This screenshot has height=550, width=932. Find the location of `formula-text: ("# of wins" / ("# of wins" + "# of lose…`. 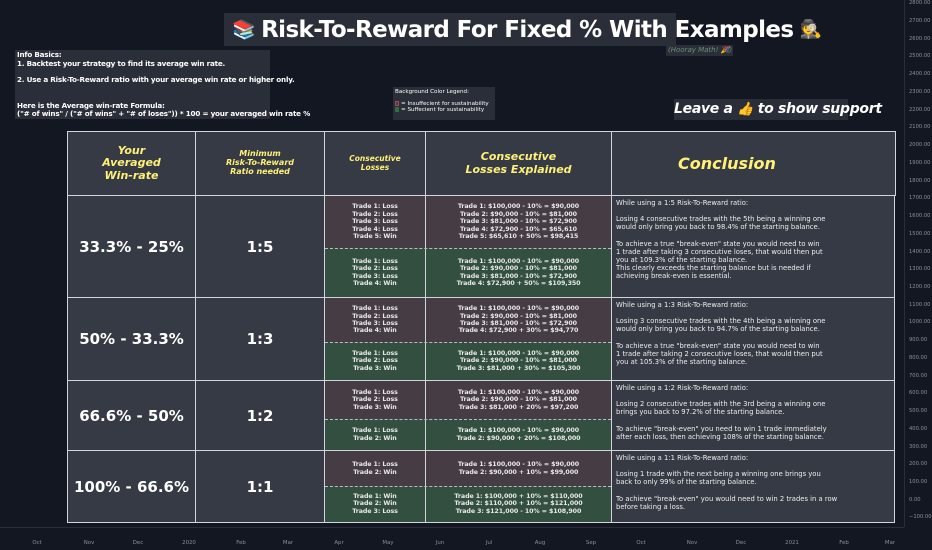

formula-text: ("# of wins" / ("# of wins" + "# of lose… is located at coordinates (164, 114).